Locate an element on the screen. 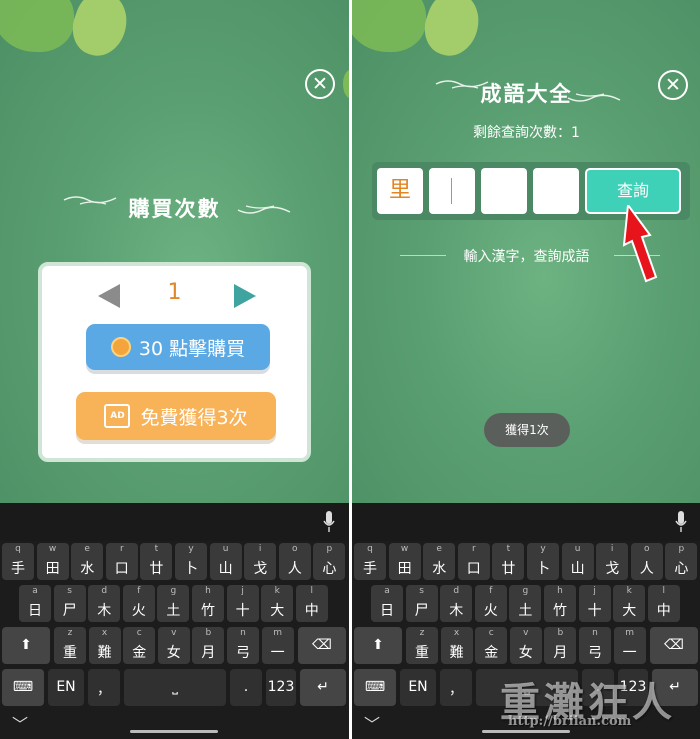 The height and width of the screenshot is (739, 700). key-latin-label: q is located at coordinates (370, 549).